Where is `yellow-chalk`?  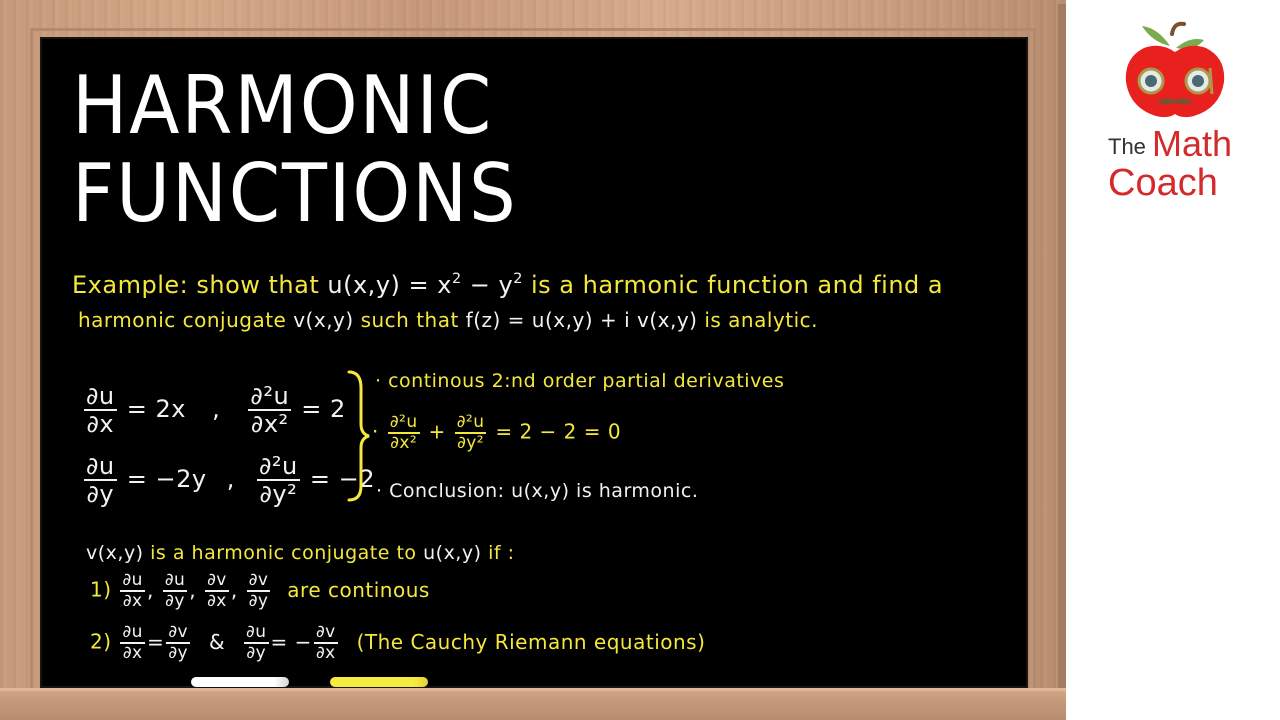 yellow-chalk is located at coordinates (379, 682).